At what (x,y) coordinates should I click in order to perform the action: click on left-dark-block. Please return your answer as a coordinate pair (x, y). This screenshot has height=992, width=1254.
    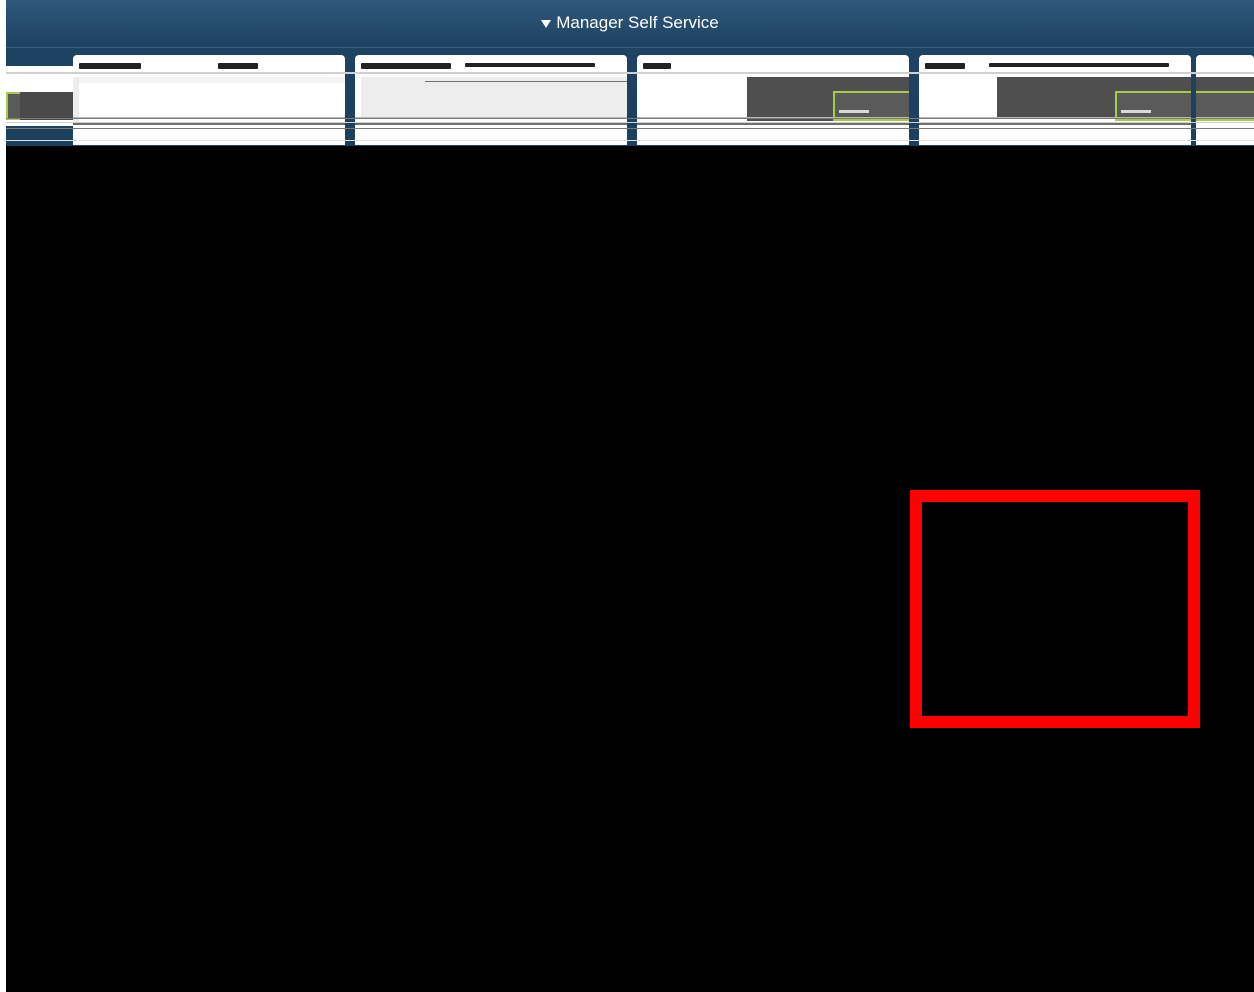
    Looking at the image, I should click on (48, 106).